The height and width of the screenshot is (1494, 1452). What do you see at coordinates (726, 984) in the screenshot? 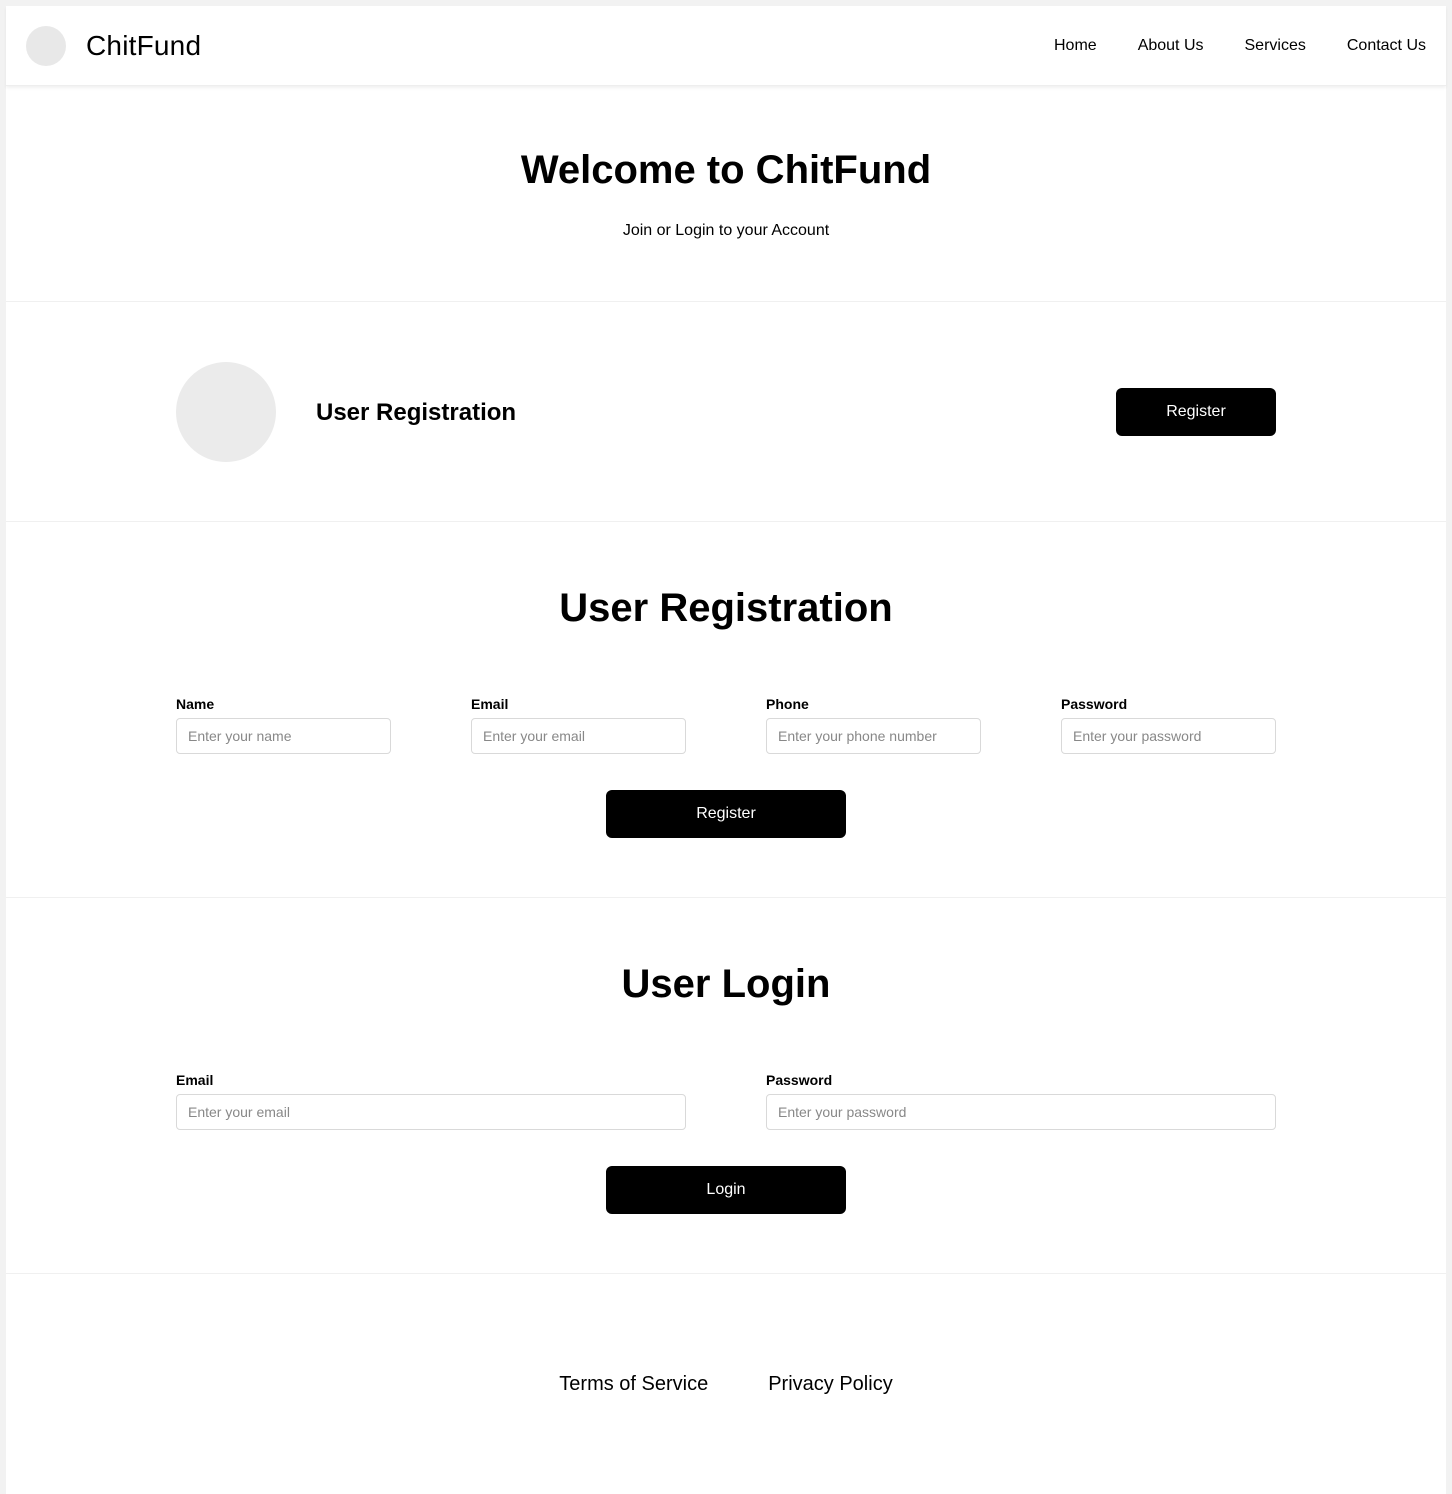
I see `login-title: User Login` at bounding box center [726, 984].